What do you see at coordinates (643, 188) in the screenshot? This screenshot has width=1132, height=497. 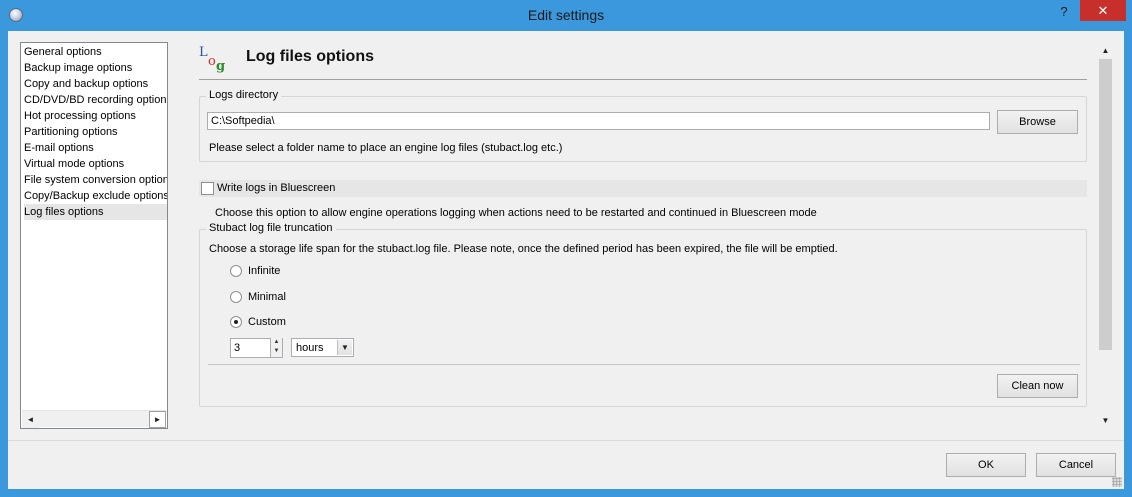 I see `write-logs-bluescreen-row: Write logs in Bluescreen` at bounding box center [643, 188].